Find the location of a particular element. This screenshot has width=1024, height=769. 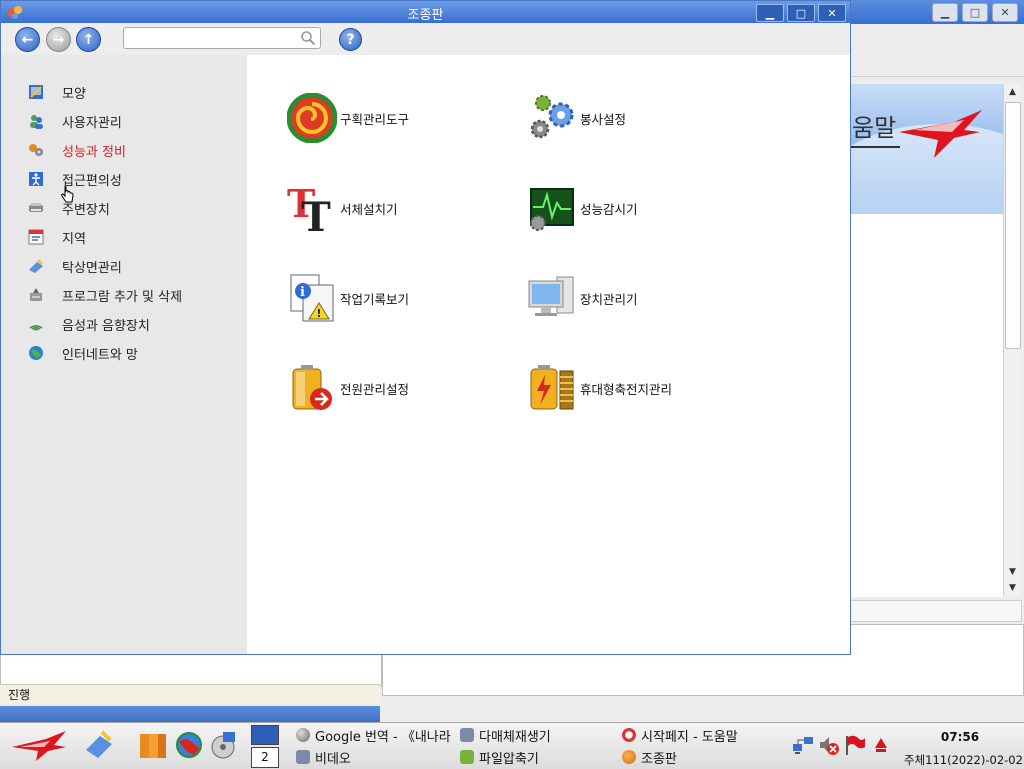

peripherals-icon is located at coordinates (36, 208).